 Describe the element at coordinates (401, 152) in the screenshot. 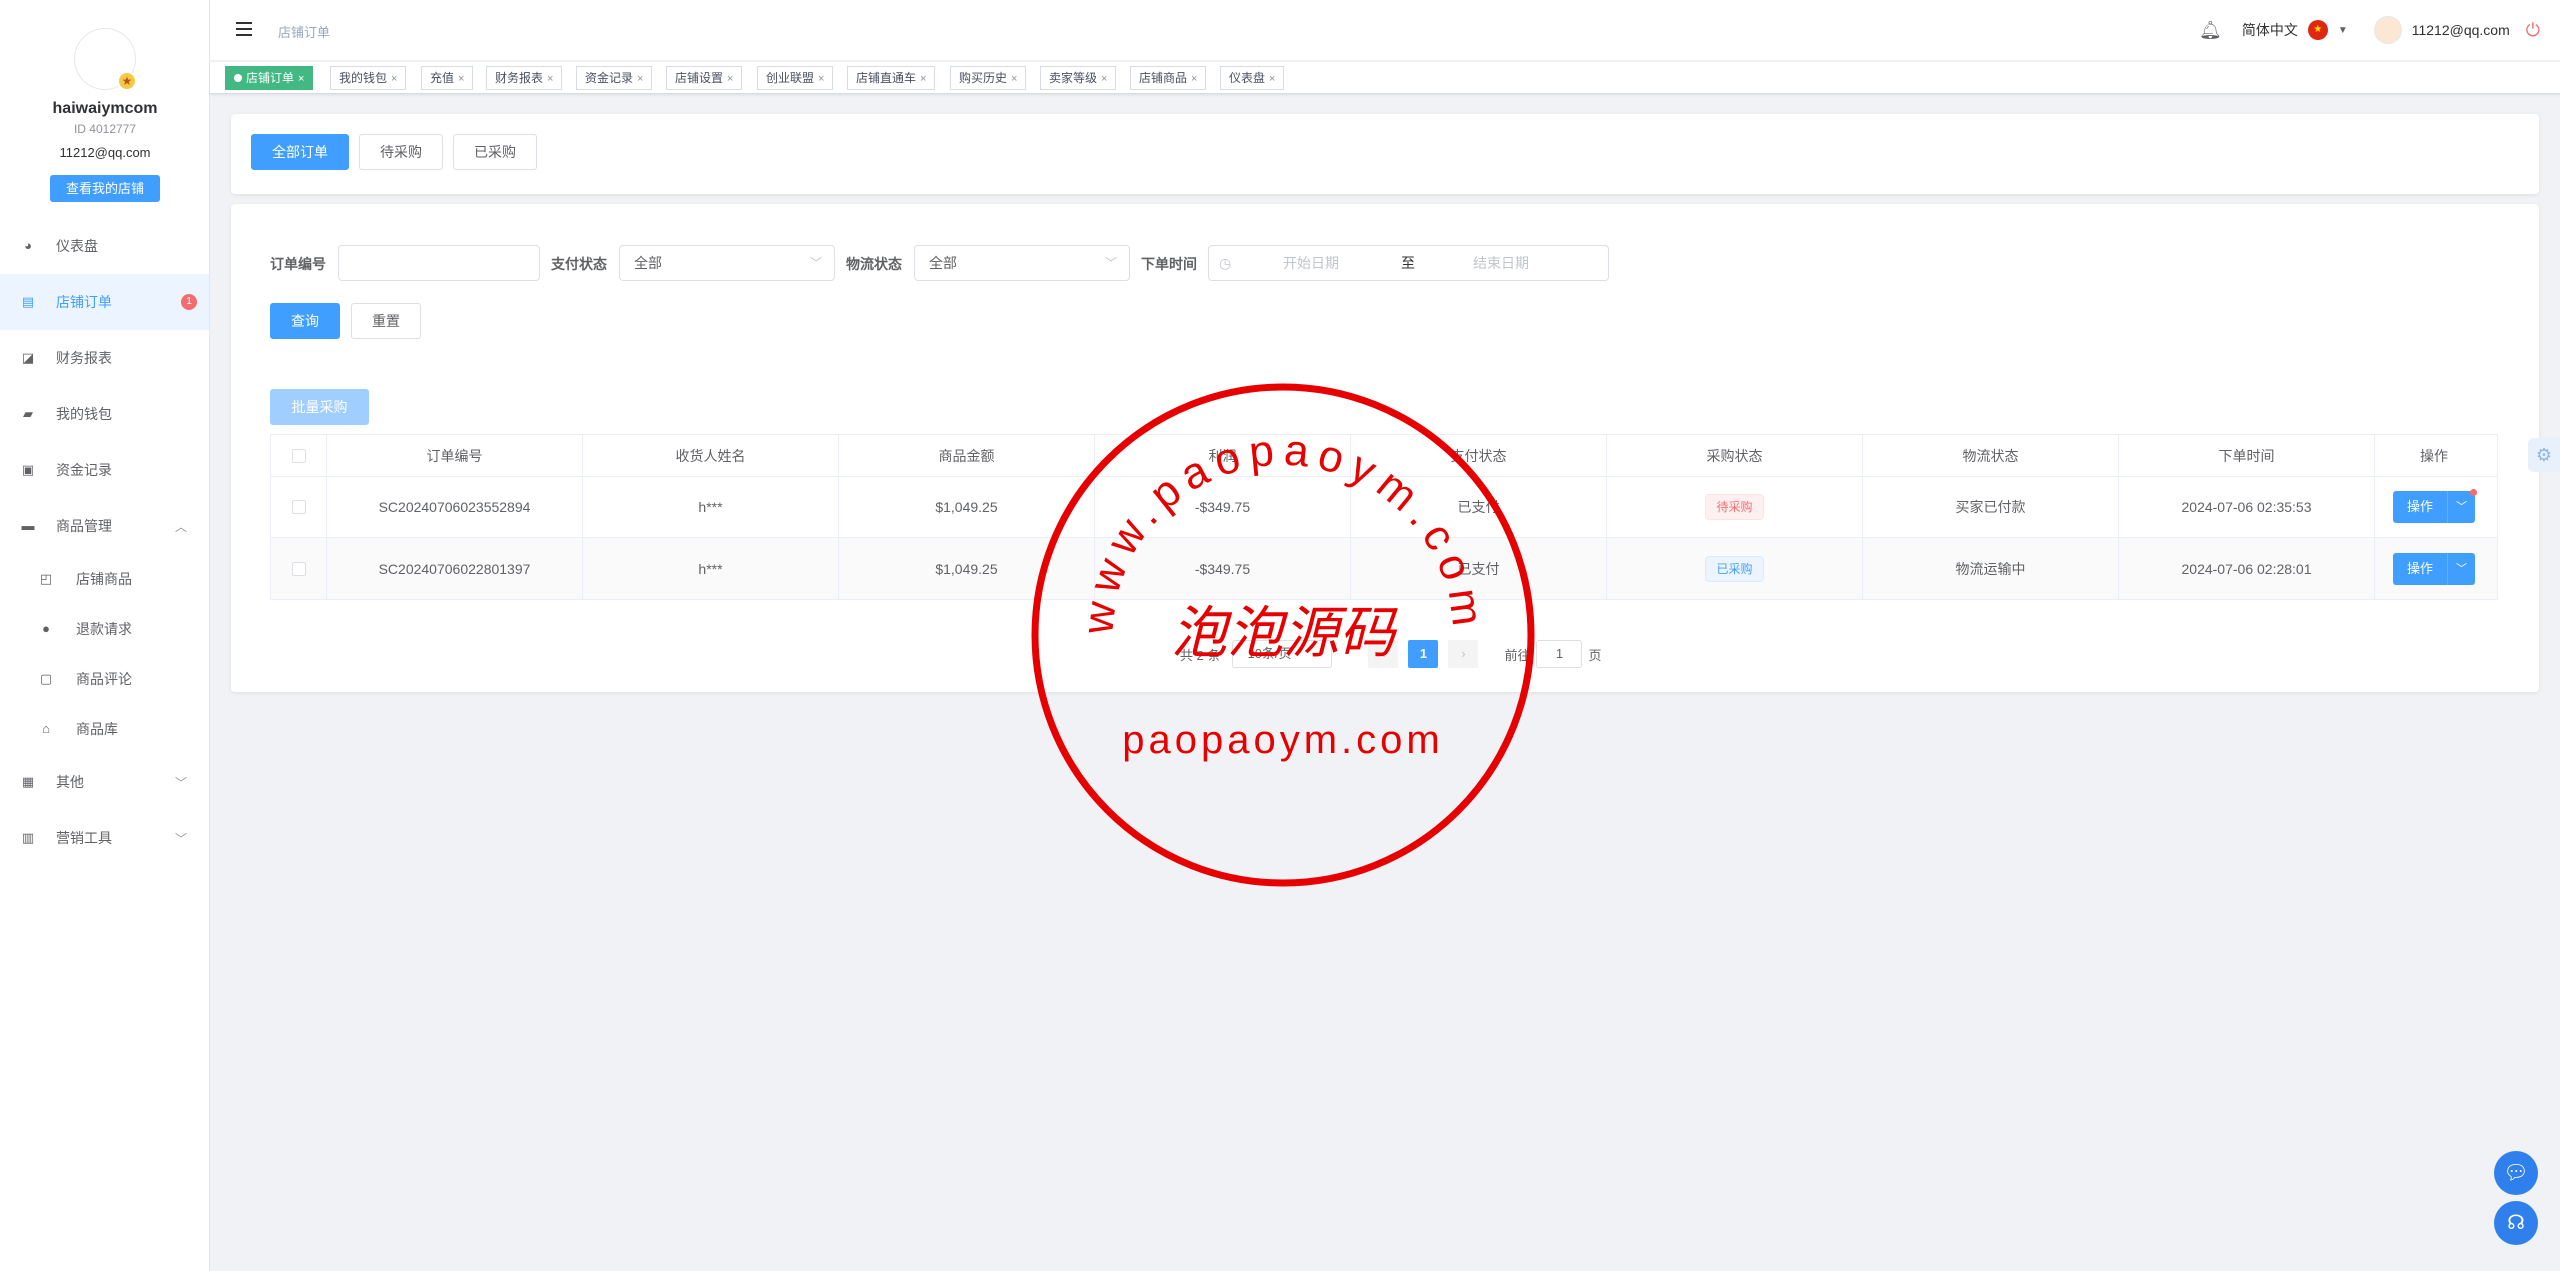

I see `tab-pending-purchase: 待采购` at that location.